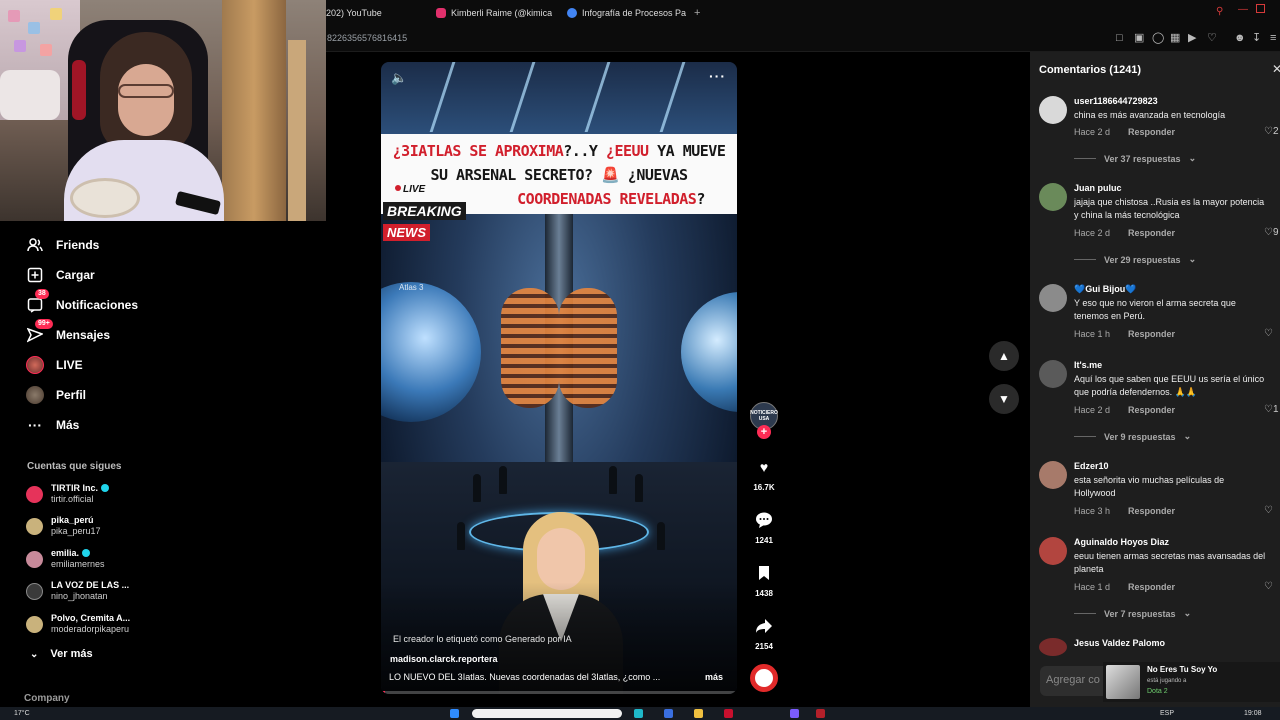 The height and width of the screenshot is (720, 1280). Describe the element at coordinates (547, 713) in the screenshot. I see `taskbar-search` at that location.